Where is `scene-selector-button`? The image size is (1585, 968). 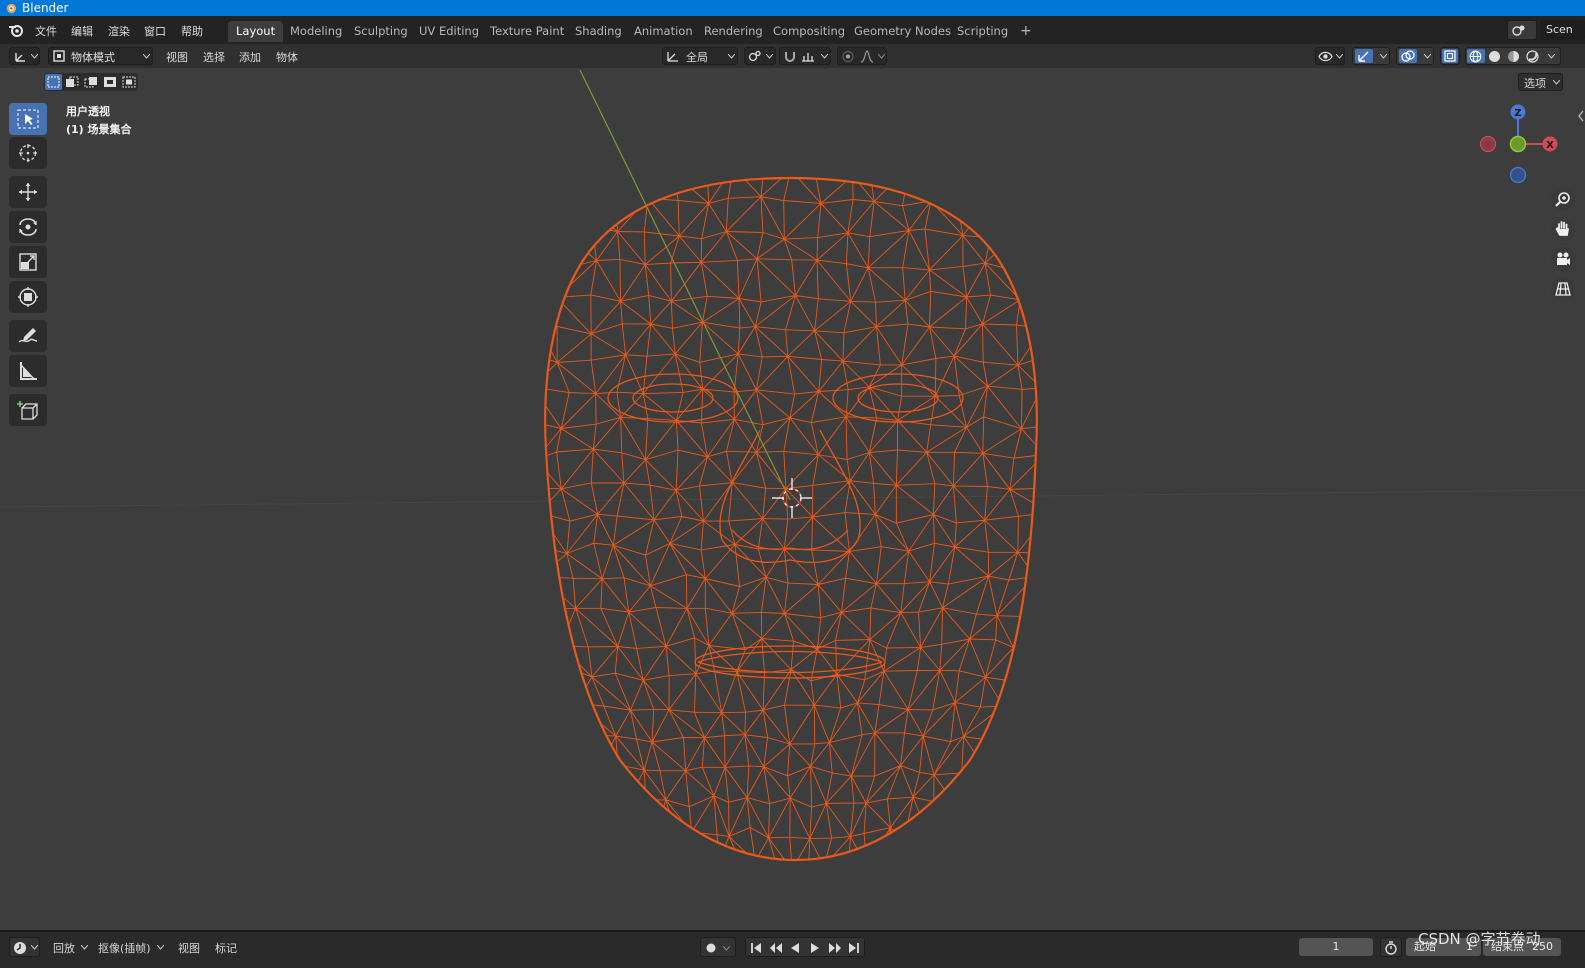 scene-selector-button is located at coordinates (1522, 30).